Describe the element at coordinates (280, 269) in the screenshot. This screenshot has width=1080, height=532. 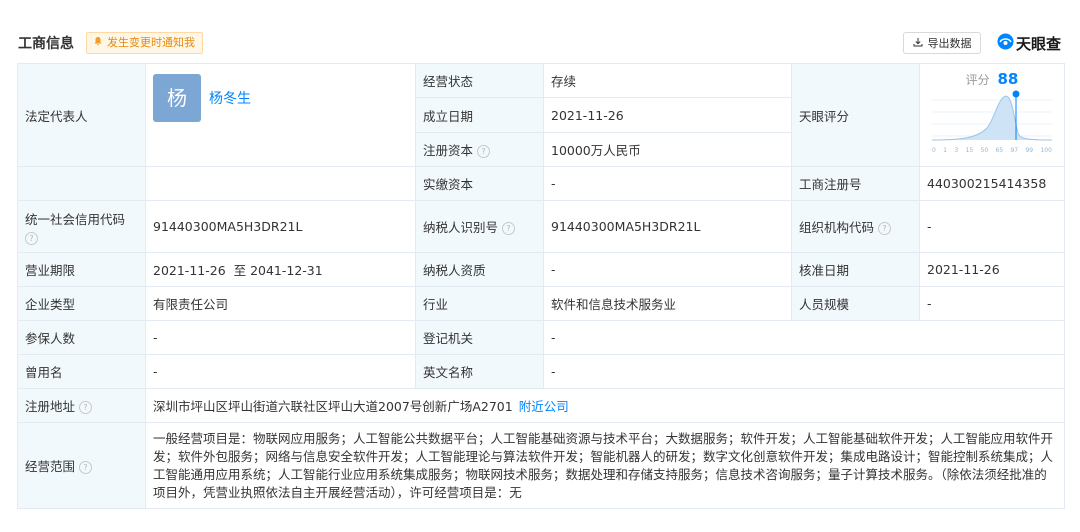
I see `term-value: 2021-11-26 至 2041-12-31` at that location.